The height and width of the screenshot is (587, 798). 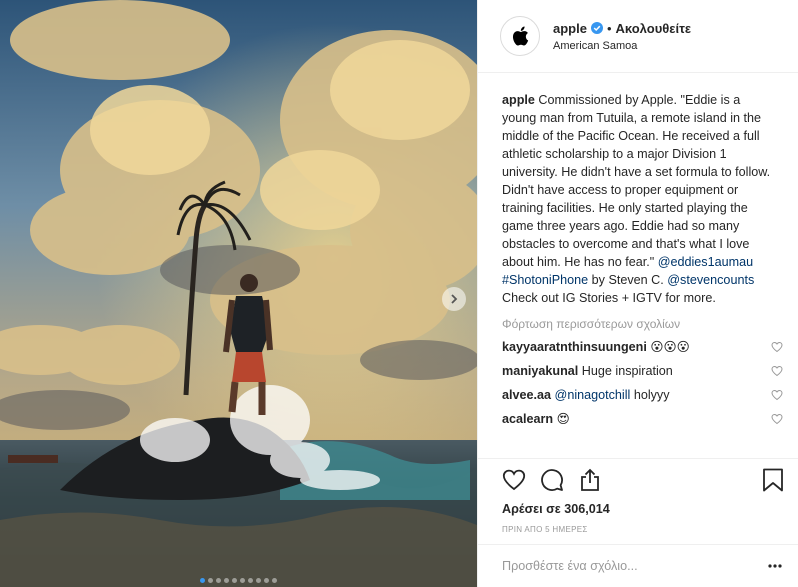 What do you see at coordinates (574, 347) in the screenshot?
I see `comment-username: kayyaaratnthinsuungeni` at bounding box center [574, 347].